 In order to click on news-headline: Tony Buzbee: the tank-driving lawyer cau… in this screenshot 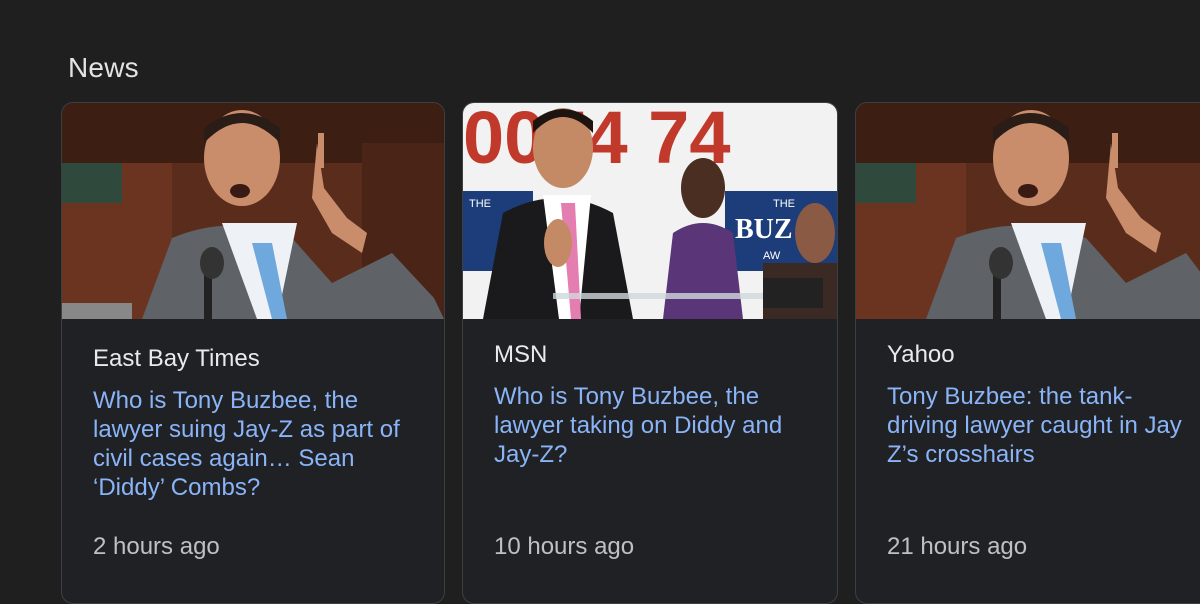, I will do `click(1042, 425)`.